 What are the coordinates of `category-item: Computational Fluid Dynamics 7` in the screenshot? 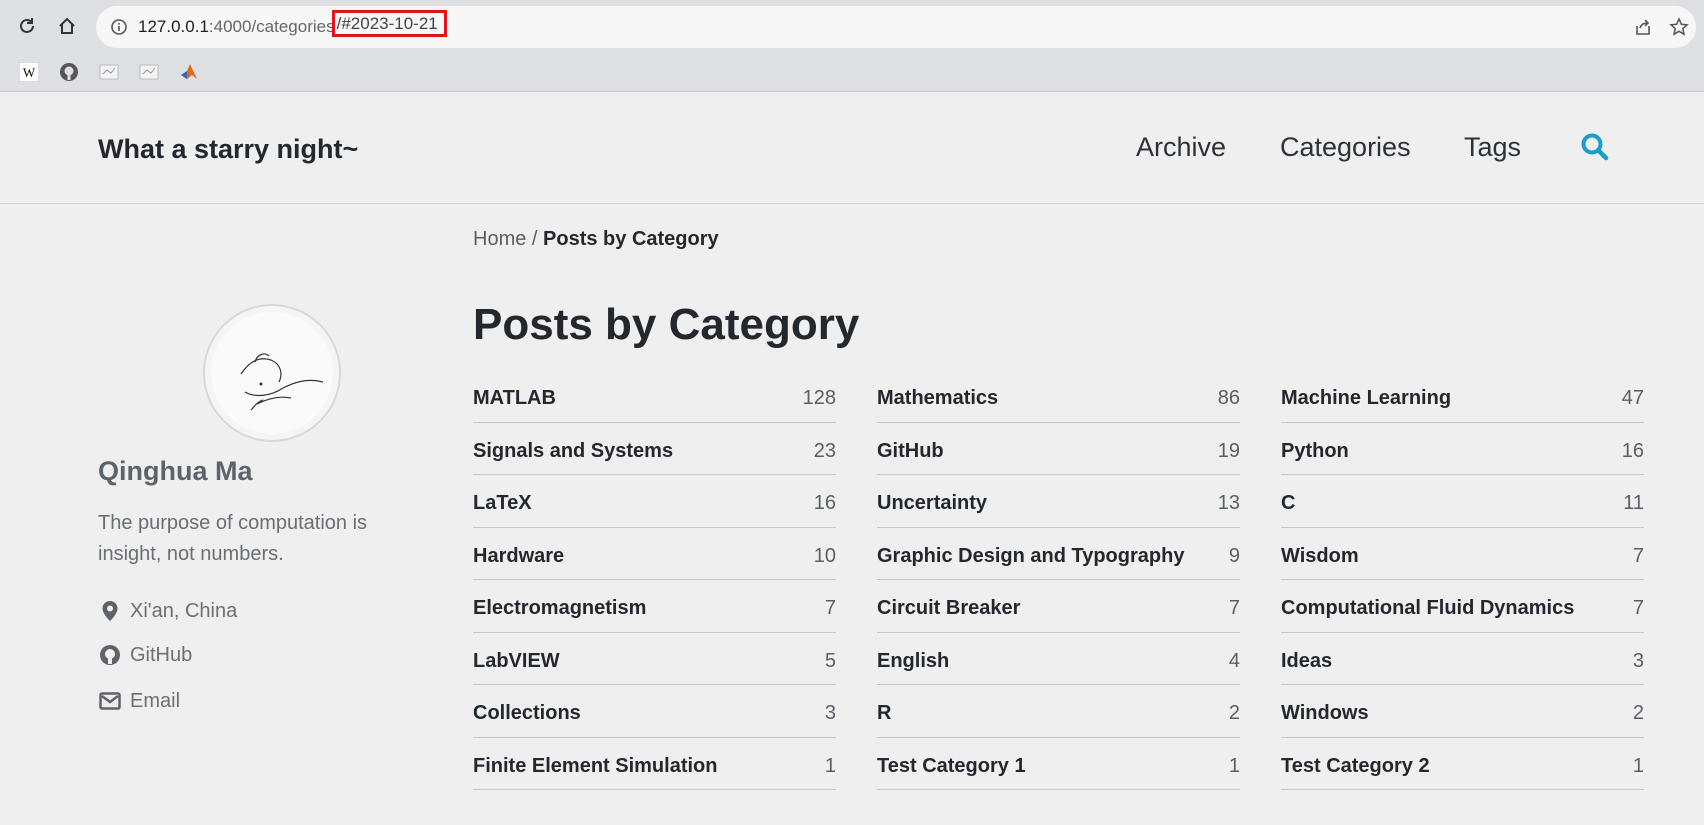 It's located at (1462, 606).